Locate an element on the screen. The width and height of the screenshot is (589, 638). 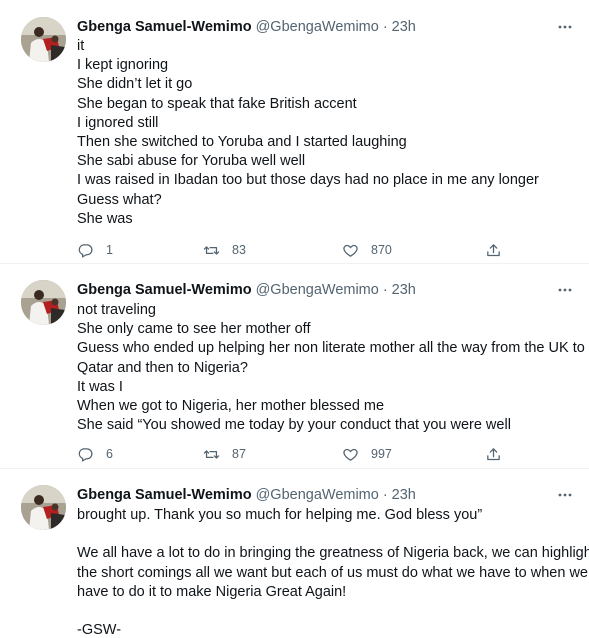
reply-button: 6 is located at coordinates (95, 454).